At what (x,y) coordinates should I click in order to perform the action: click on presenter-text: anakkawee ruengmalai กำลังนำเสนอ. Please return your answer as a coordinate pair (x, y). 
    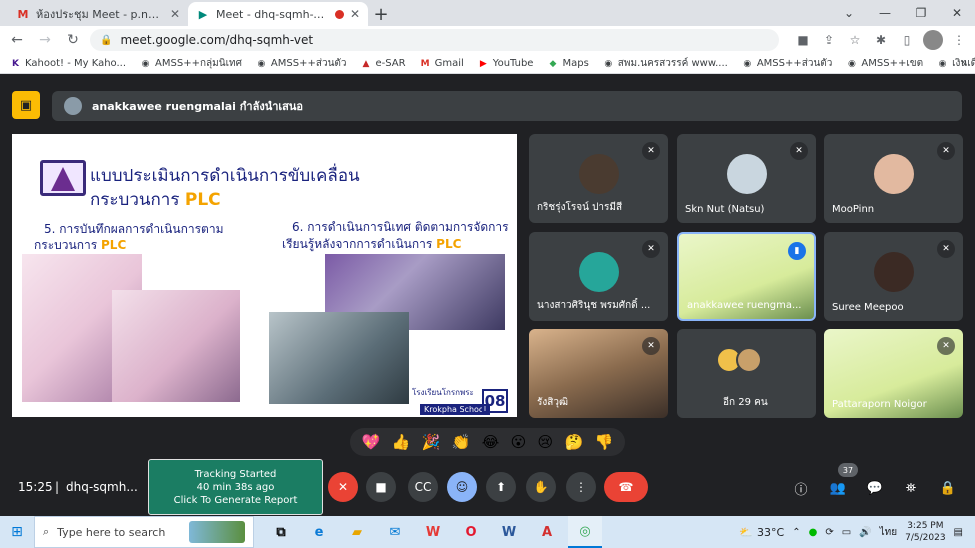
    Looking at the image, I should click on (197, 106).